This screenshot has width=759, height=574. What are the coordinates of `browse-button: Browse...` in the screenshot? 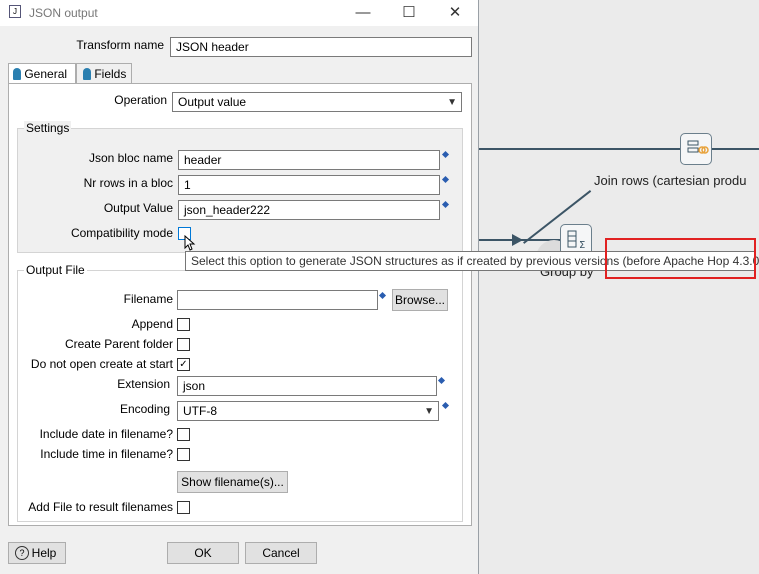 It's located at (420, 300).